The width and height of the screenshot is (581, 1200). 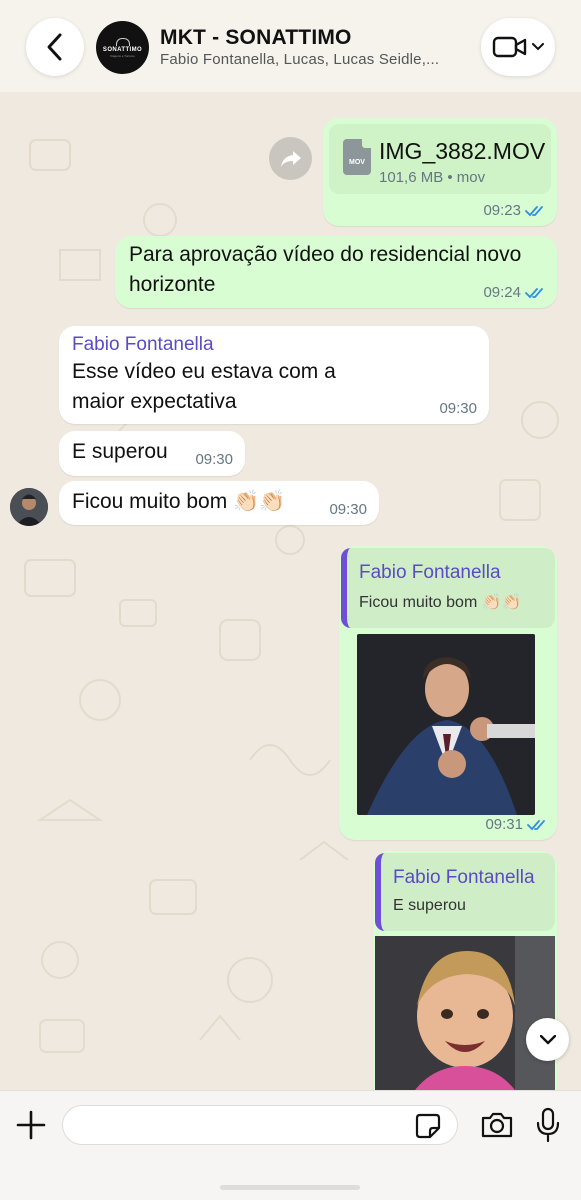 I want to click on scroll-to-bottom-button, so click(x=547, y=1039).